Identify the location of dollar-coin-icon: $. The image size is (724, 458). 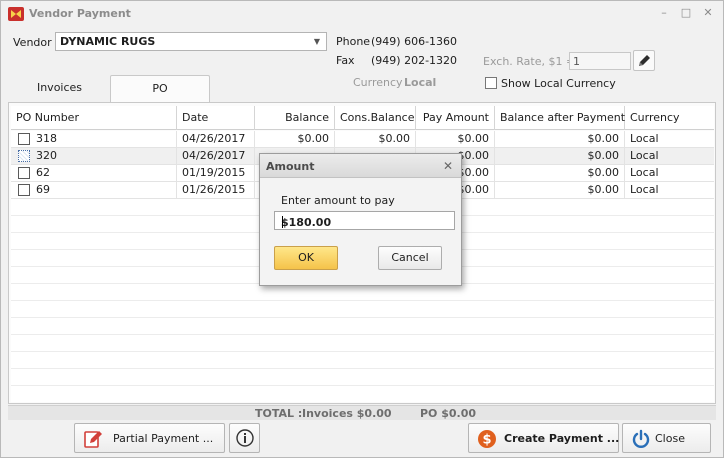
(487, 439).